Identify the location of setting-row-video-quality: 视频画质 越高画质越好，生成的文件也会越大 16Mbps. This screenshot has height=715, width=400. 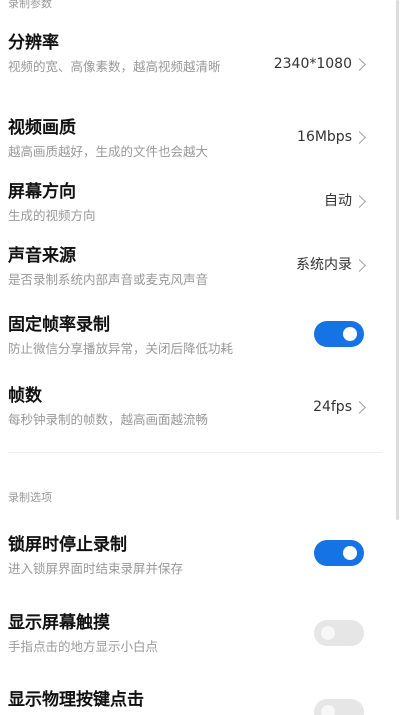
(195, 141).